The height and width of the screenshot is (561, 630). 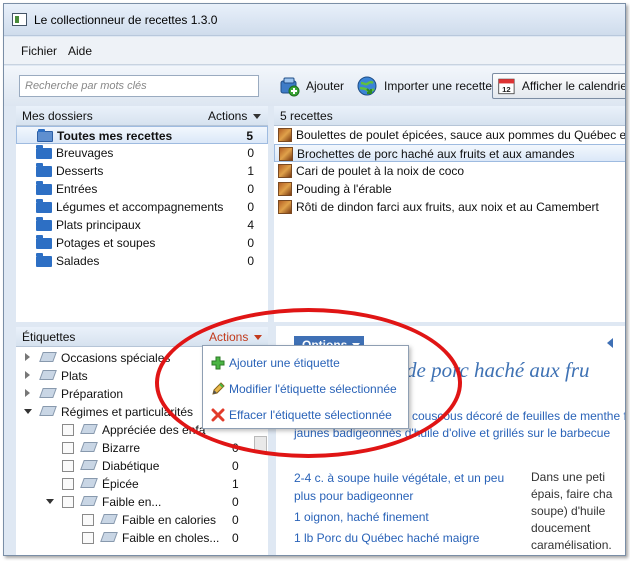 I want to click on delete-x-icon, so click(x=218, y=415).